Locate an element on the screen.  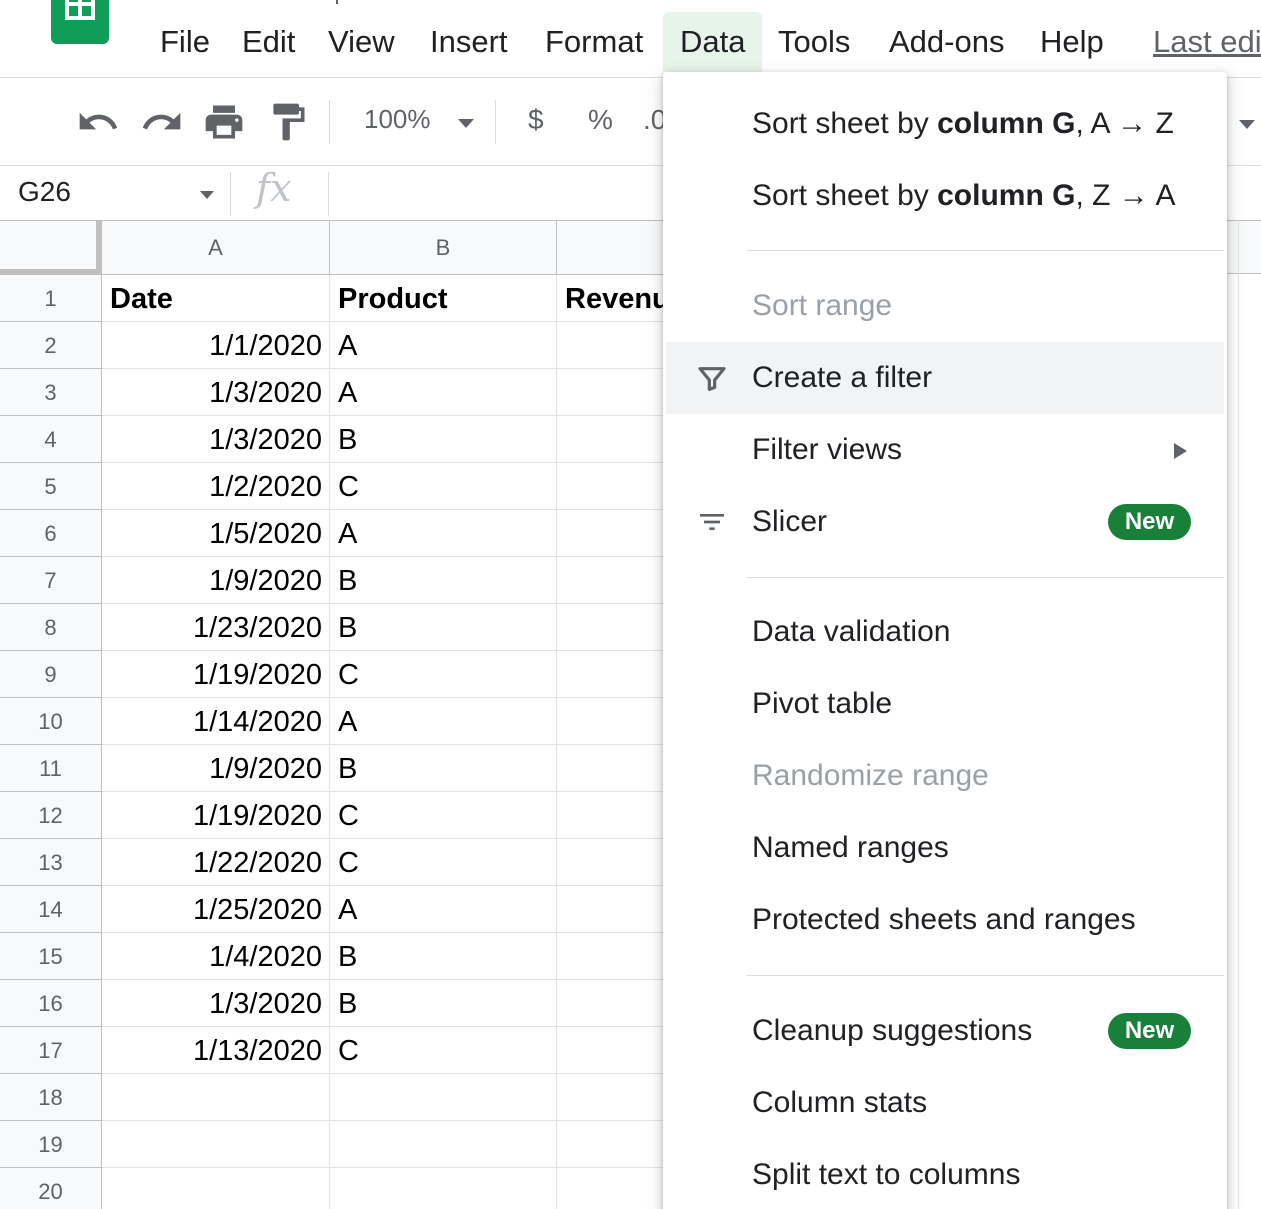
select-all-corner is located at coordinates (51, 248).